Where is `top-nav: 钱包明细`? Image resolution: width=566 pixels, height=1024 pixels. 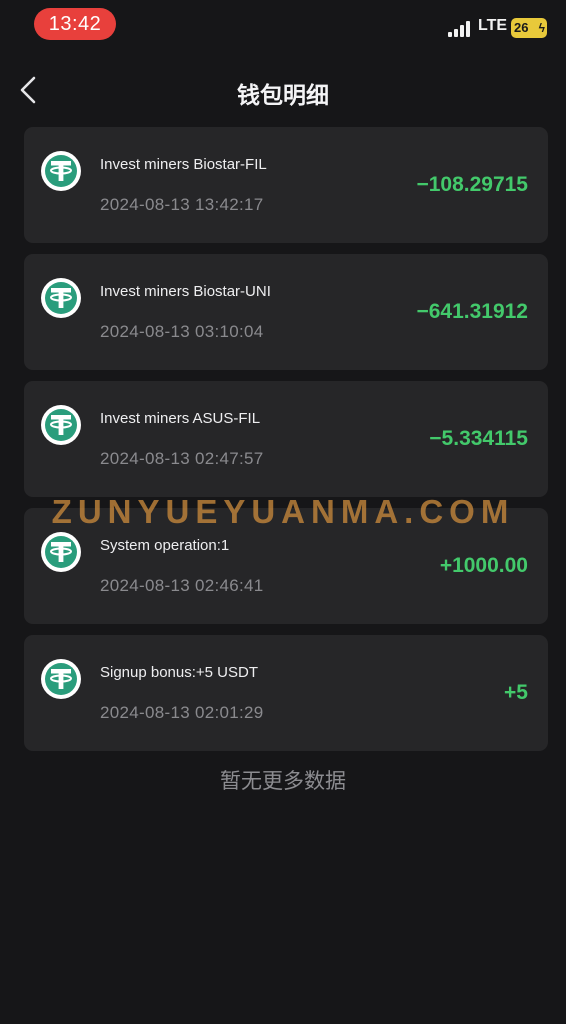 top-nav: 钱包明细 is located at coordinates (283, 92).